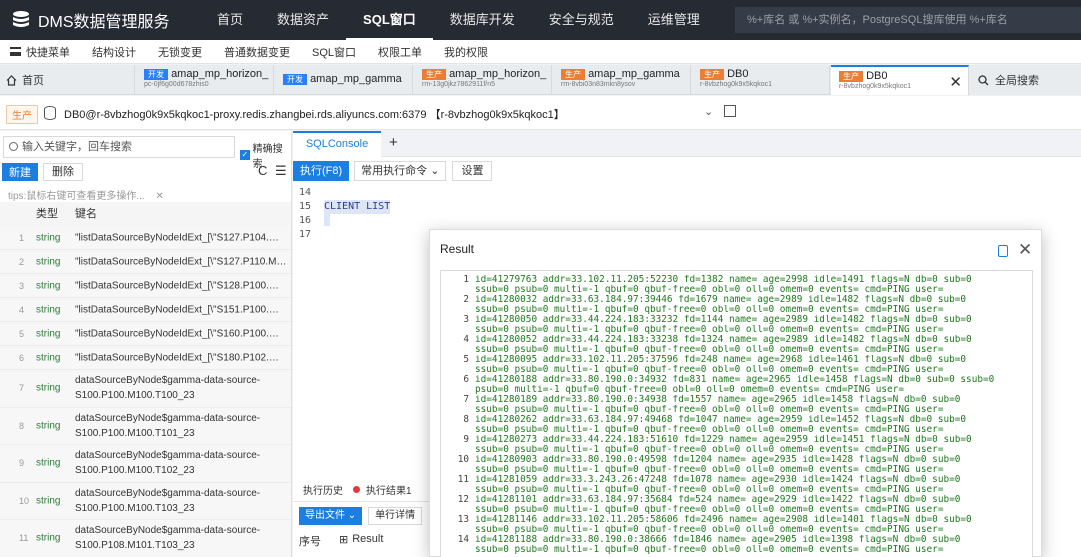  What do you see at coordinates (540, 52) in the screenshot?
I see `quick-menu-bar: 快捷菜单 结构设计 无锁变更 普通数据变更 SQL窗口 权限工单 我的权限` at bounding box center [540, 52].